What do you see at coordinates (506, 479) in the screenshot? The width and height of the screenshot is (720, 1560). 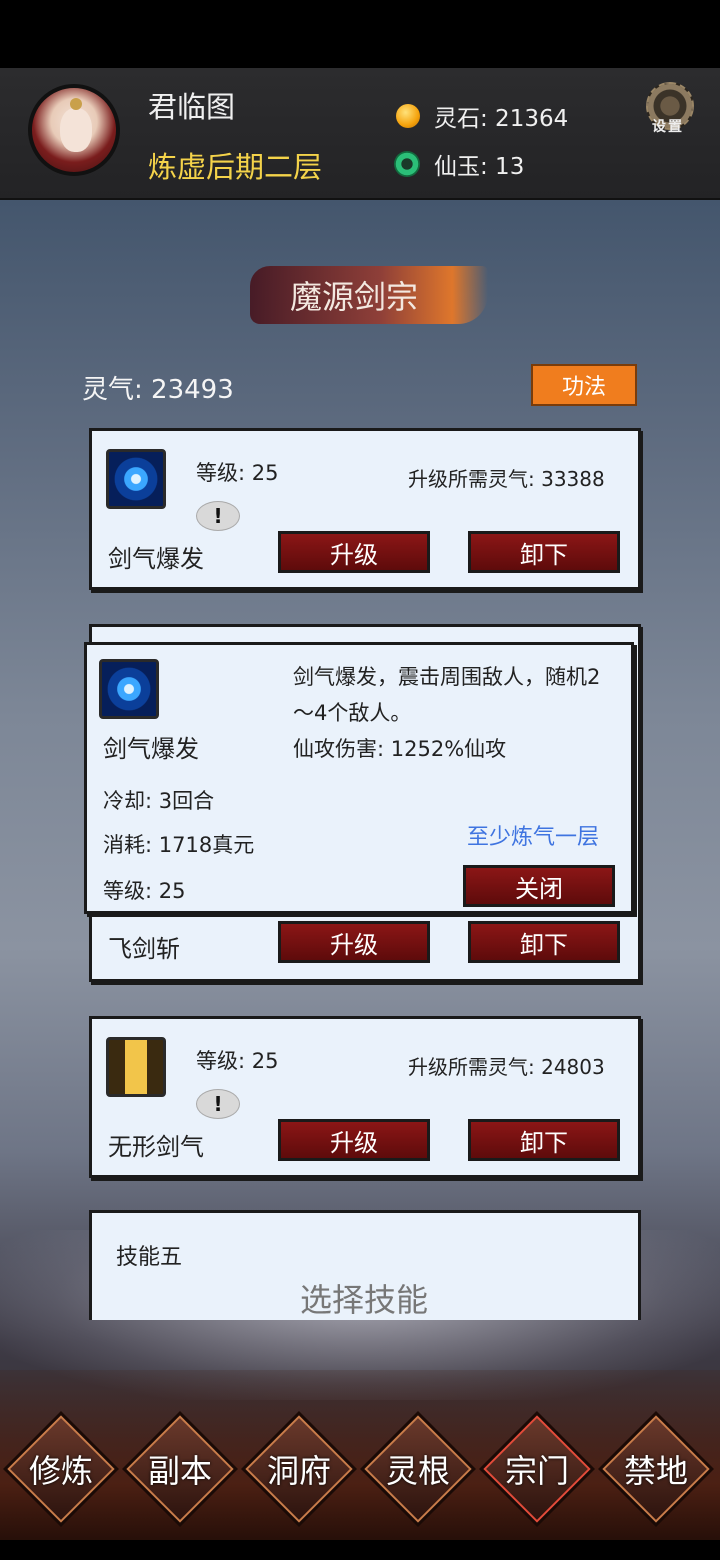 I see `upgrade-cost: 升级所需灵气: 33388` at bounding box center [506, 479].